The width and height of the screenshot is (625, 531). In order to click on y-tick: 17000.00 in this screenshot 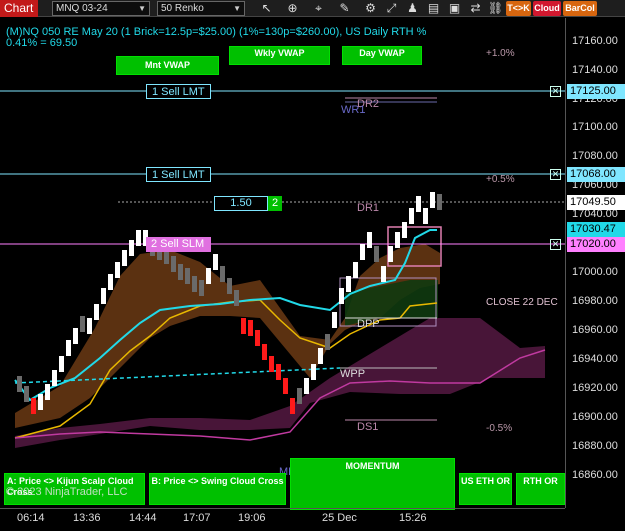, I will do `click(595, 272)`.